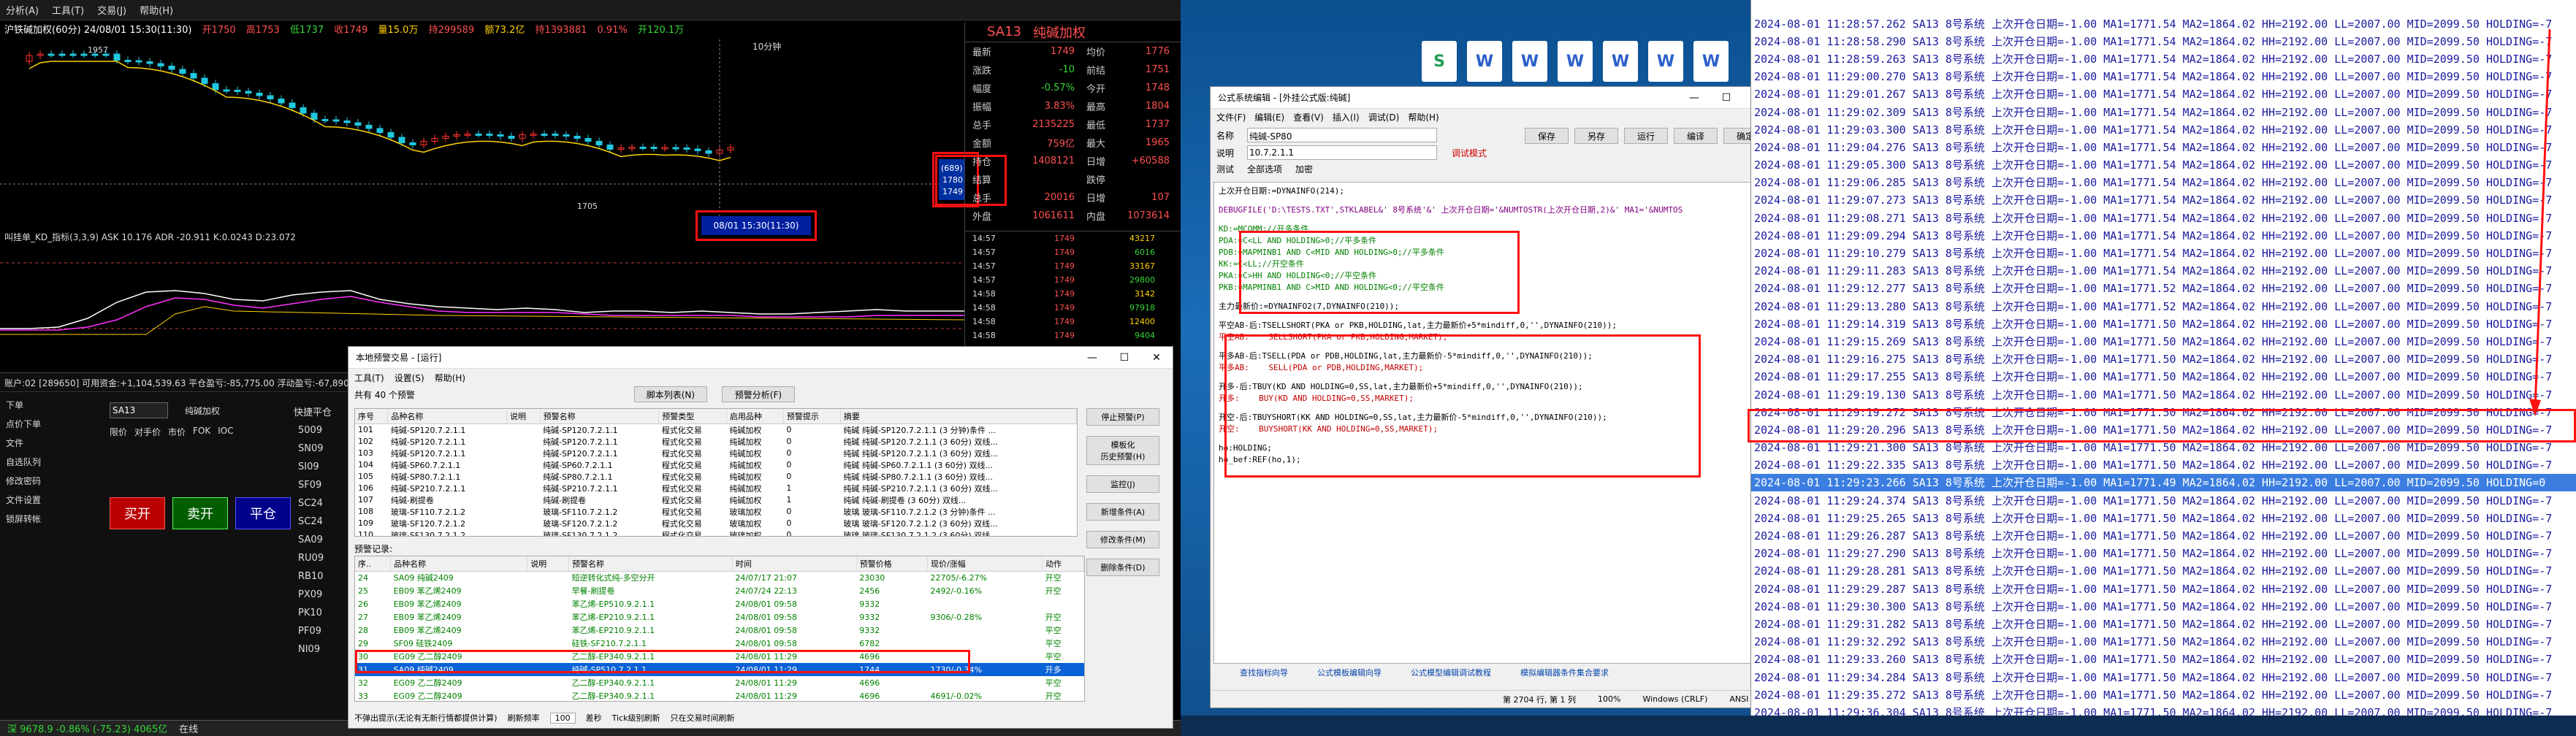  I want to click on order-menu-3: 自选队列, so click(25, 461).